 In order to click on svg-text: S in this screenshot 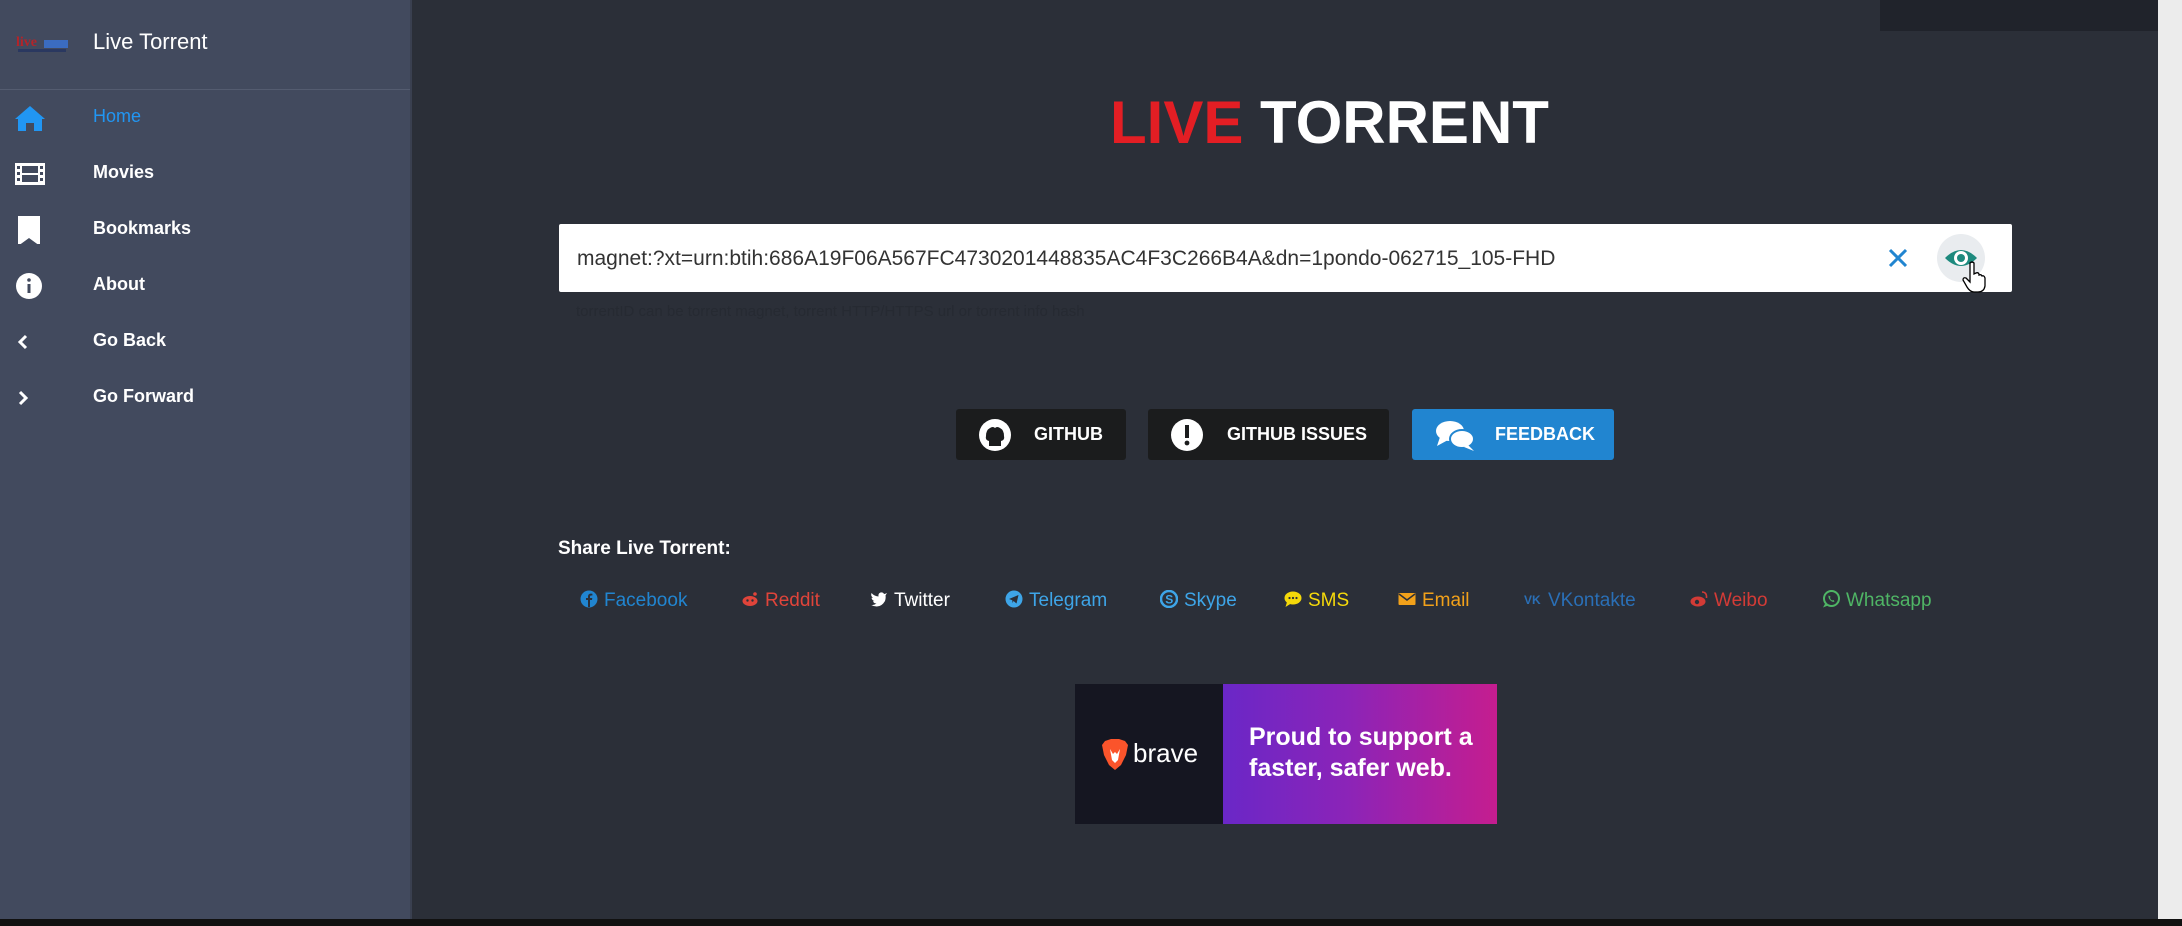, I will do `click(1169, 599)`.